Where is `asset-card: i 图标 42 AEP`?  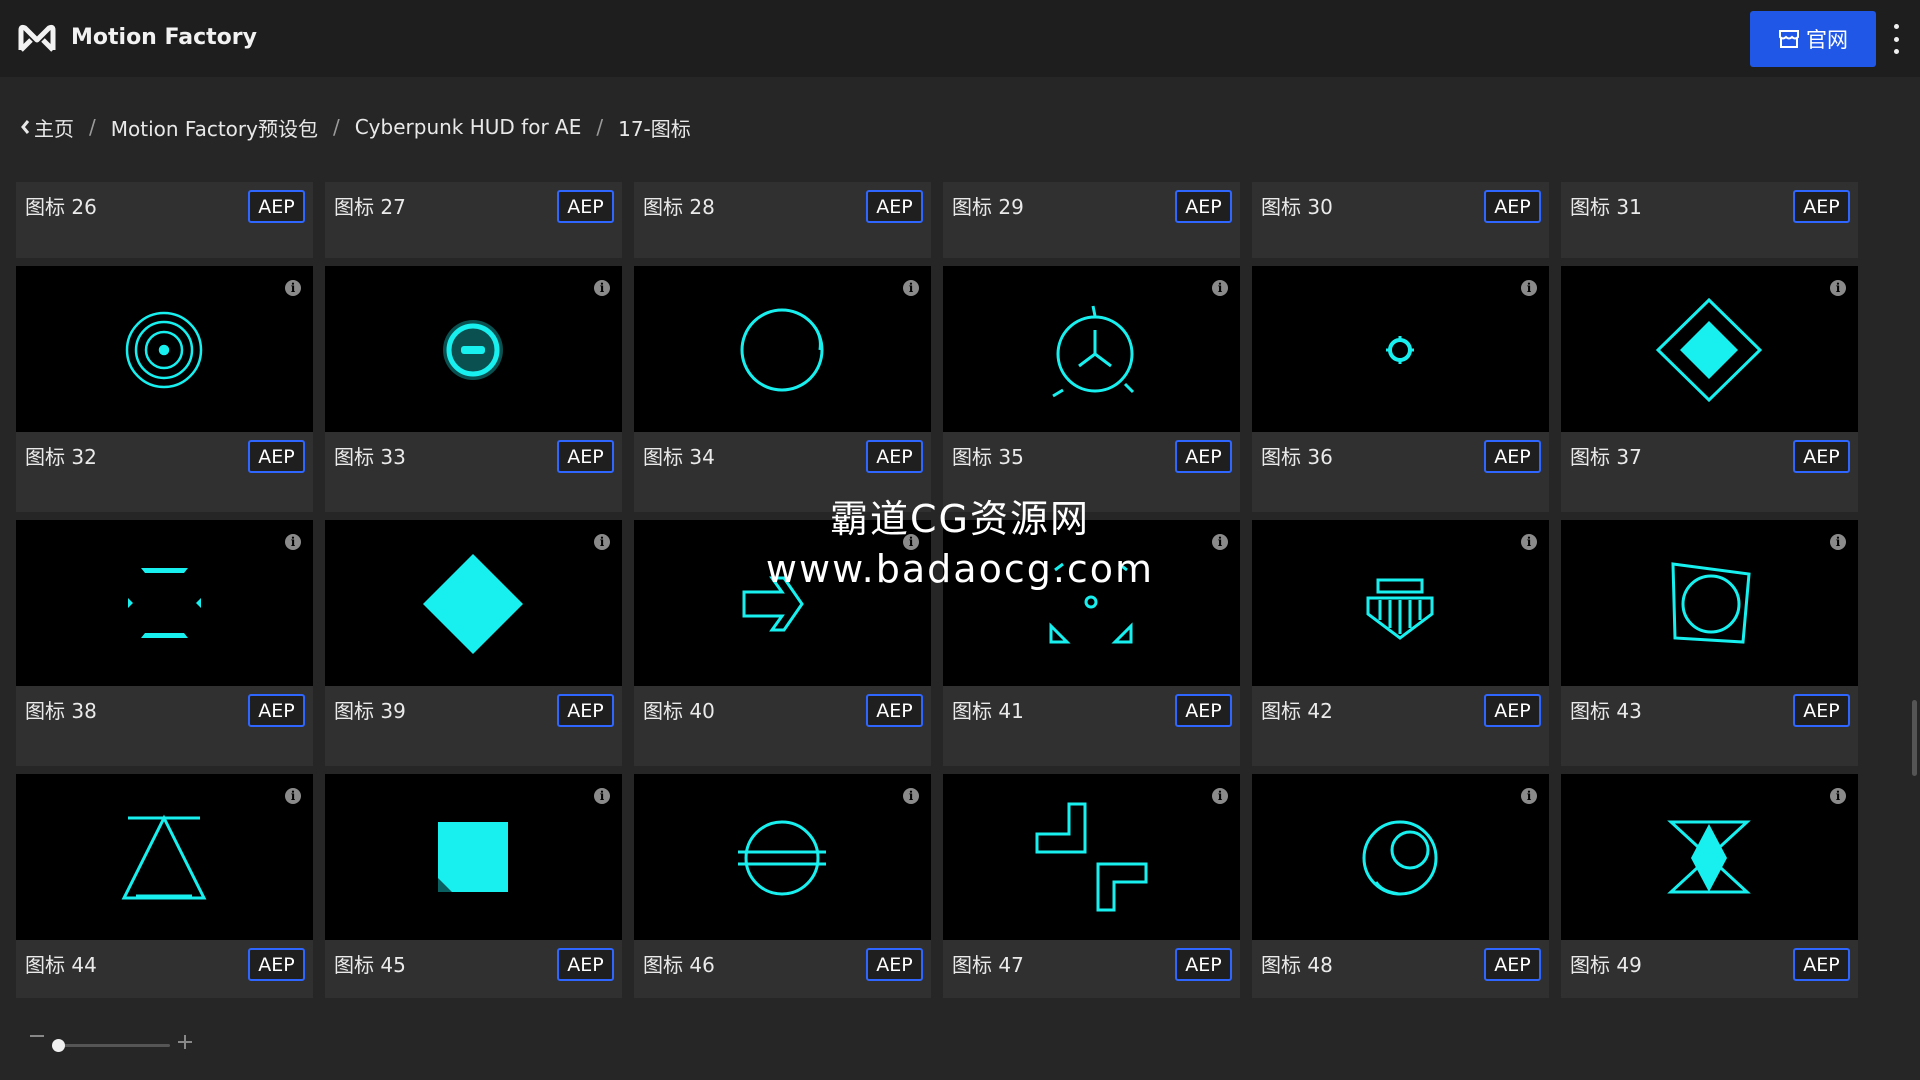
asset-card: i 图标 42 AEP is located at coordinates (1400, 643).